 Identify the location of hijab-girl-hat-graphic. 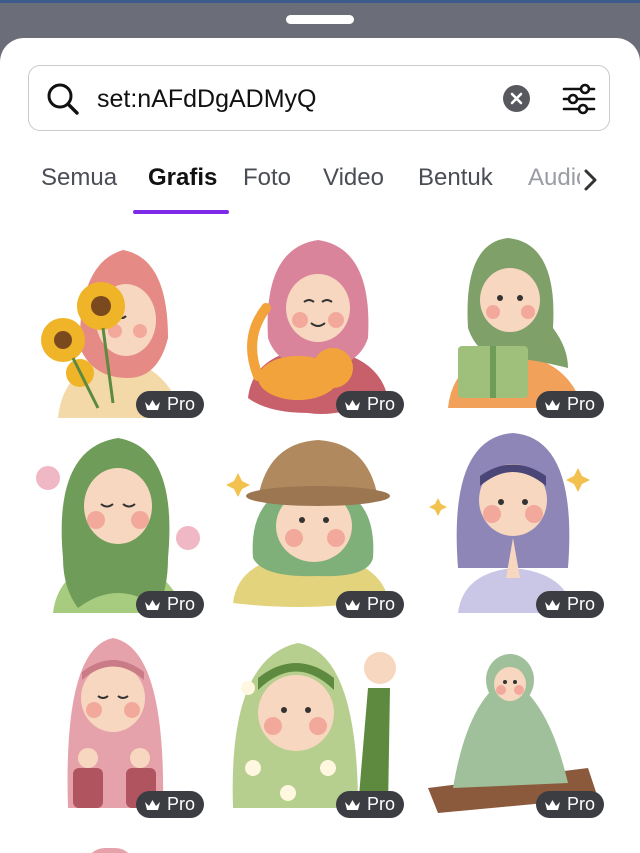
(308, 523).